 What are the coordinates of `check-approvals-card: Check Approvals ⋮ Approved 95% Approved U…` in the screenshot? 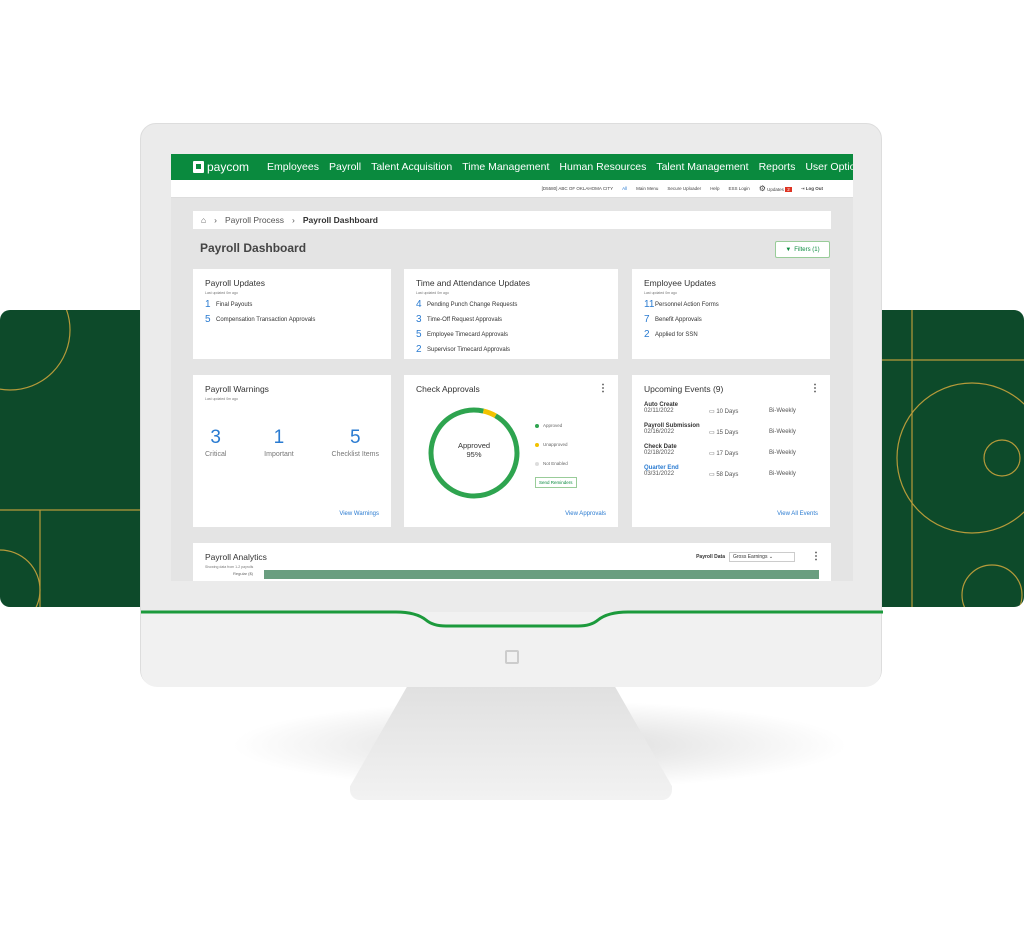 It's located at (511, 451).